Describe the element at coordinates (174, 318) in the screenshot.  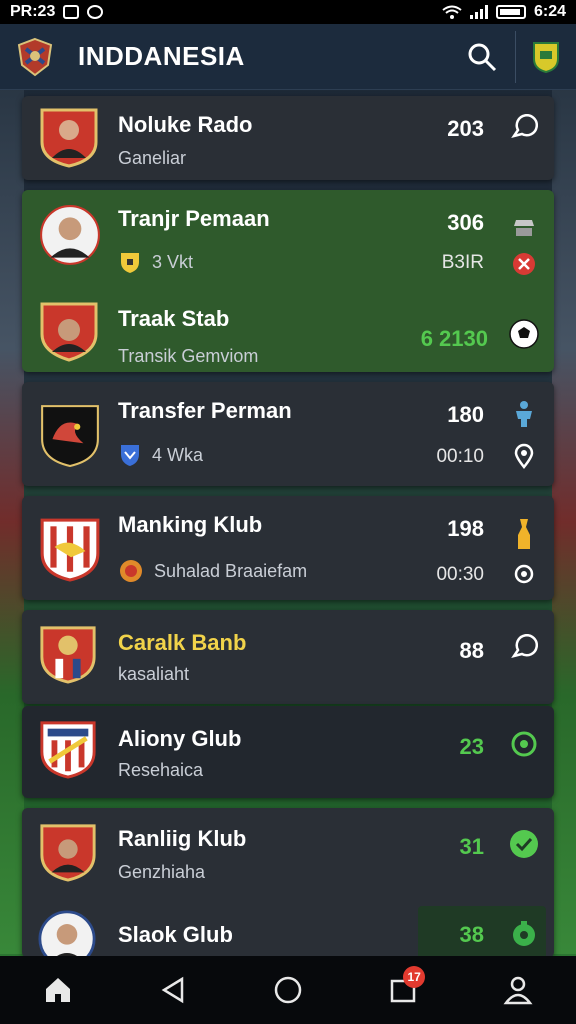
I see `club-name: Traak Stab` at that location.